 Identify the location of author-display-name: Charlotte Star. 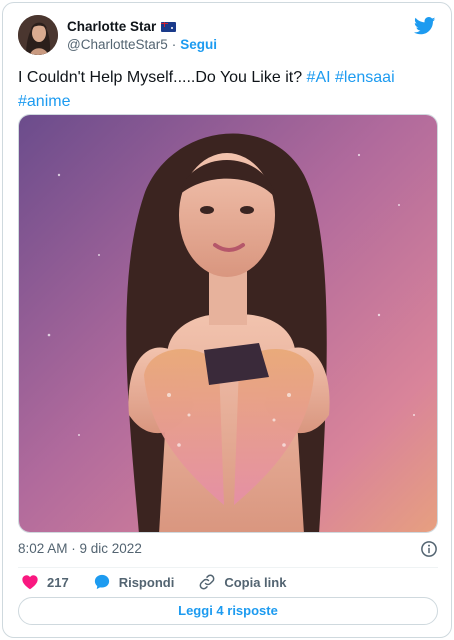
(111, 26).